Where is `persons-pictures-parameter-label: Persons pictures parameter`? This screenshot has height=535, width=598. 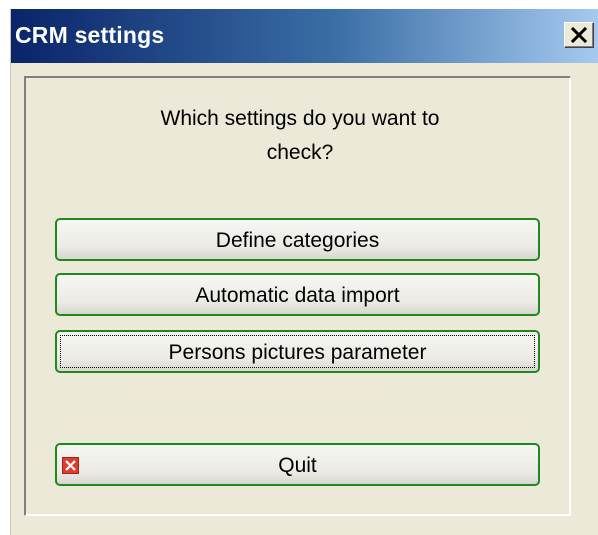
persons-pictures-parameter-label: Persons pictures parameter is located at coordinates (297, 352).